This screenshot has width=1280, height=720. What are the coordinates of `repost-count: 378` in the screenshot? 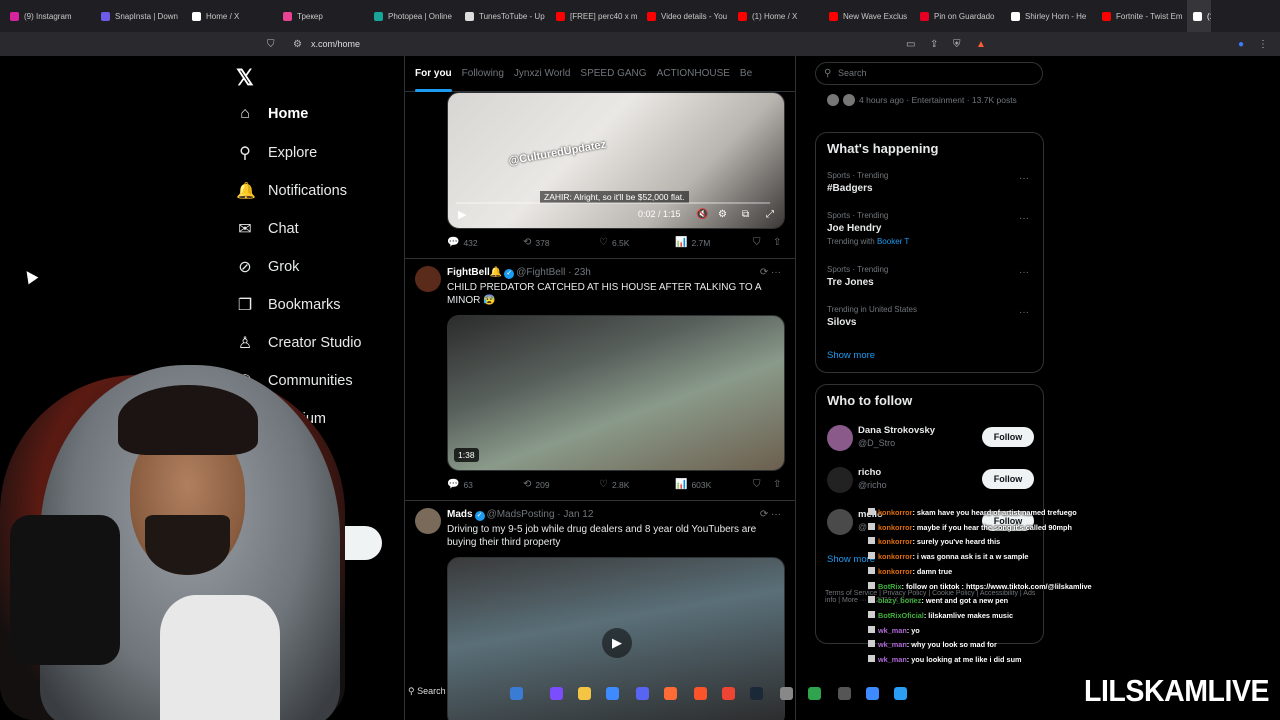 It's located at (542, 242).